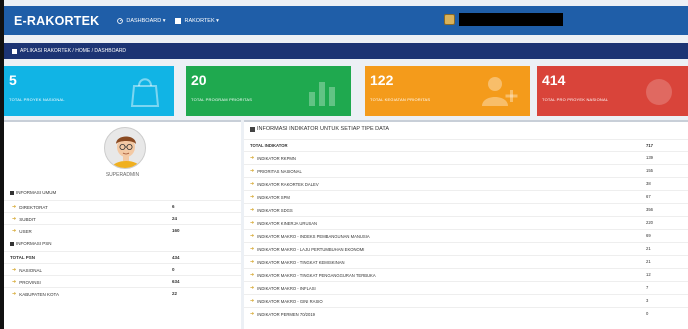  I want to click on info-psn-title: INFORMASI PSN, so click(34, 243).